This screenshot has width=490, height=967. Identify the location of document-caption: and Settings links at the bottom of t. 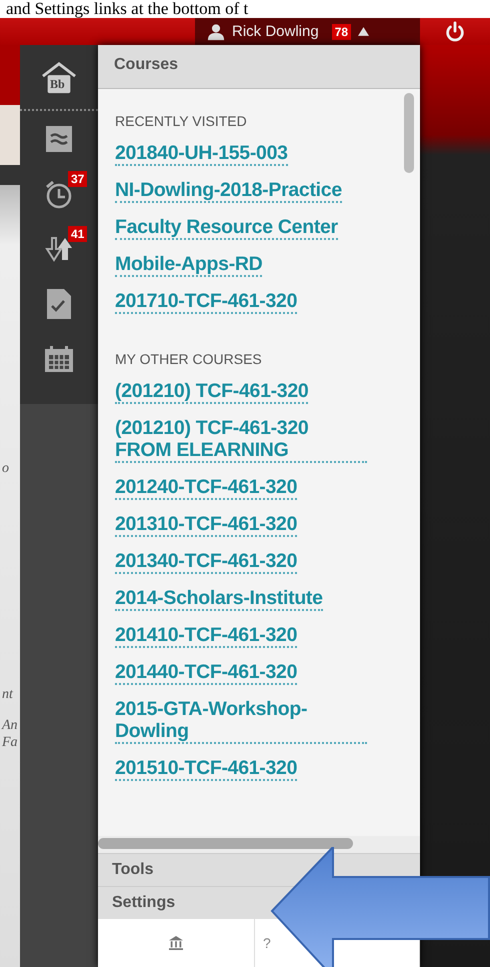
(127, 9).